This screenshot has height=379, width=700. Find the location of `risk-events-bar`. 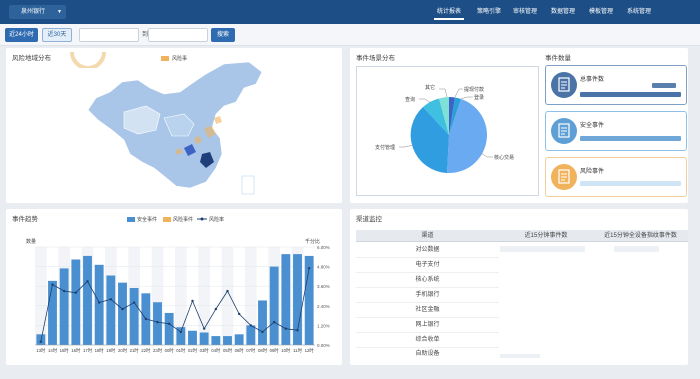

risk-events-bar is located at coordinates (630, 183).